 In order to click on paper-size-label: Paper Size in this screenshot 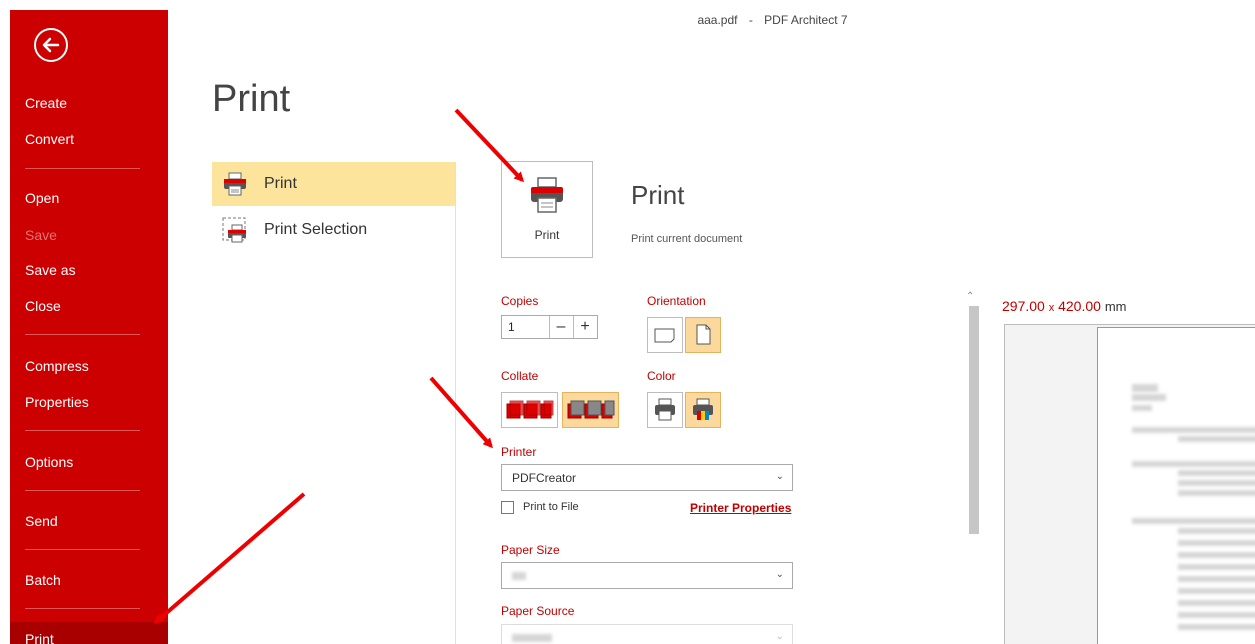, I will do `click(530, 550)`.